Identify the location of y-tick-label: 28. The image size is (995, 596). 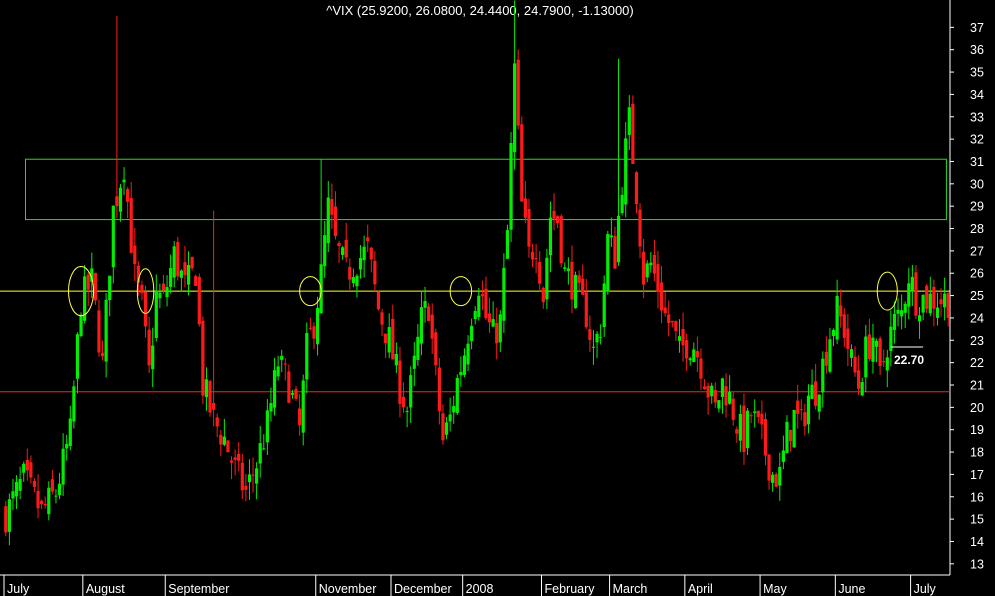
(977, 229).